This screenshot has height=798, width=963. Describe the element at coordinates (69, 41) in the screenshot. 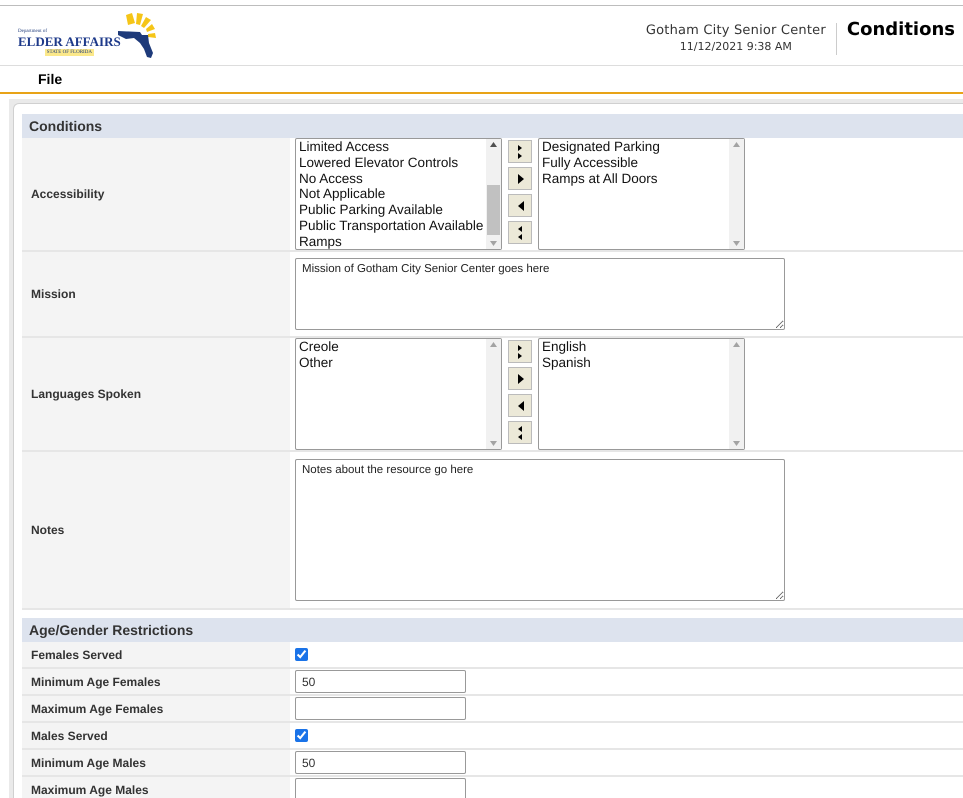

I see `logo-wordmark: ELDER AFFAIRS` at that location.